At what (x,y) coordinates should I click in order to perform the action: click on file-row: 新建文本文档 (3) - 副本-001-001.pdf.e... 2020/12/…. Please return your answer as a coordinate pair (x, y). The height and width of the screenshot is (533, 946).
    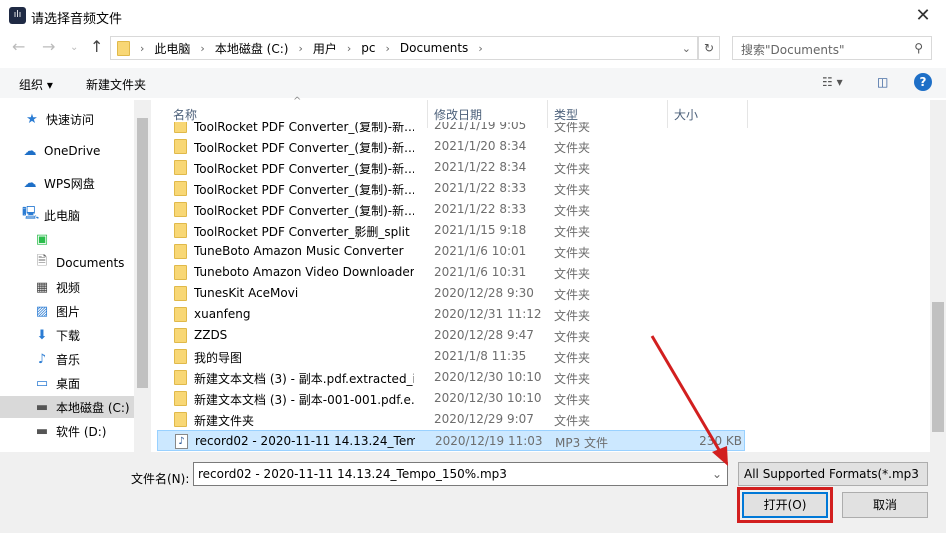
    Looking at the image, I should click on (451, 398).